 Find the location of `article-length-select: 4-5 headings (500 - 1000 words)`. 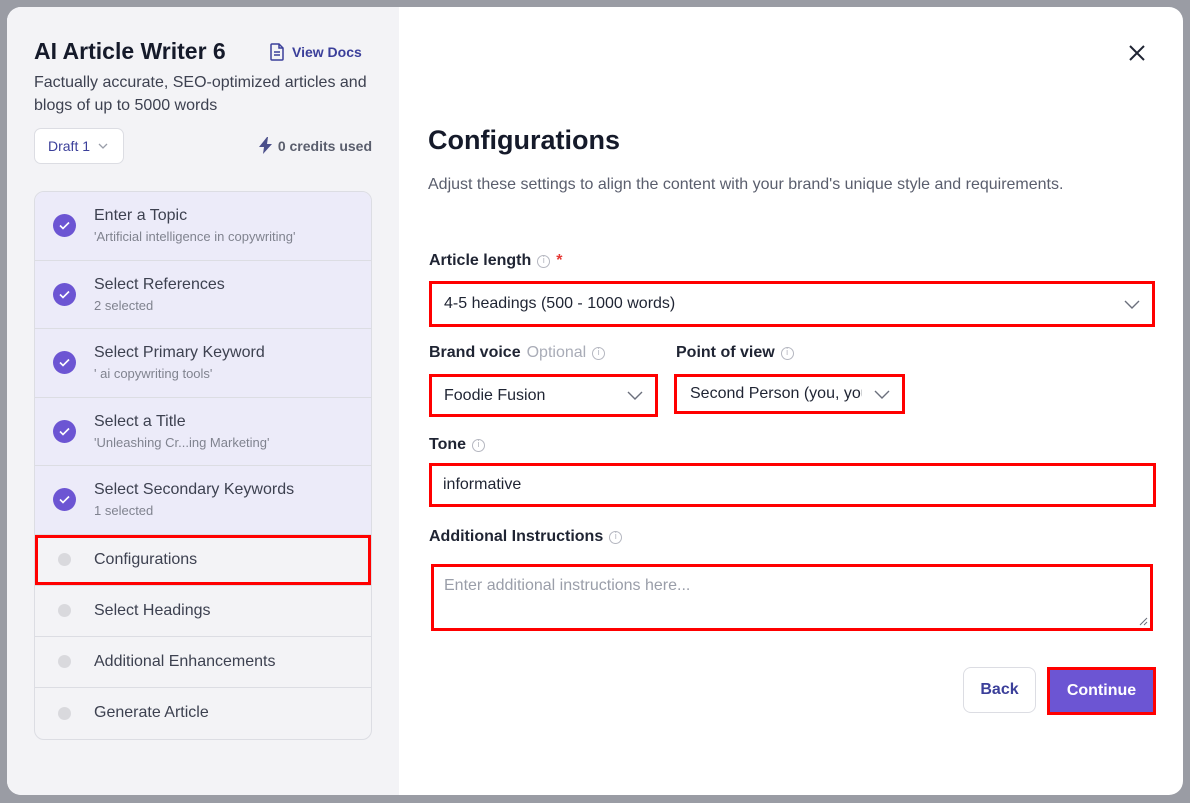

article-length-select: 4-5 headings (500 - 1000 words) is located at coordinates (792, 304).